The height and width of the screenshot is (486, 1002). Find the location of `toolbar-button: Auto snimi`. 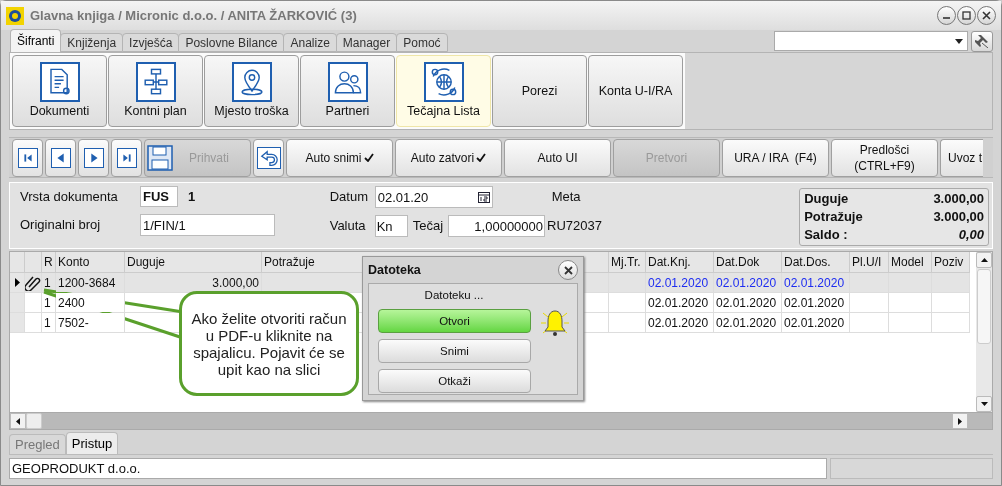

toolbar-button: Auto snimi is located at coordinates (339, 157).